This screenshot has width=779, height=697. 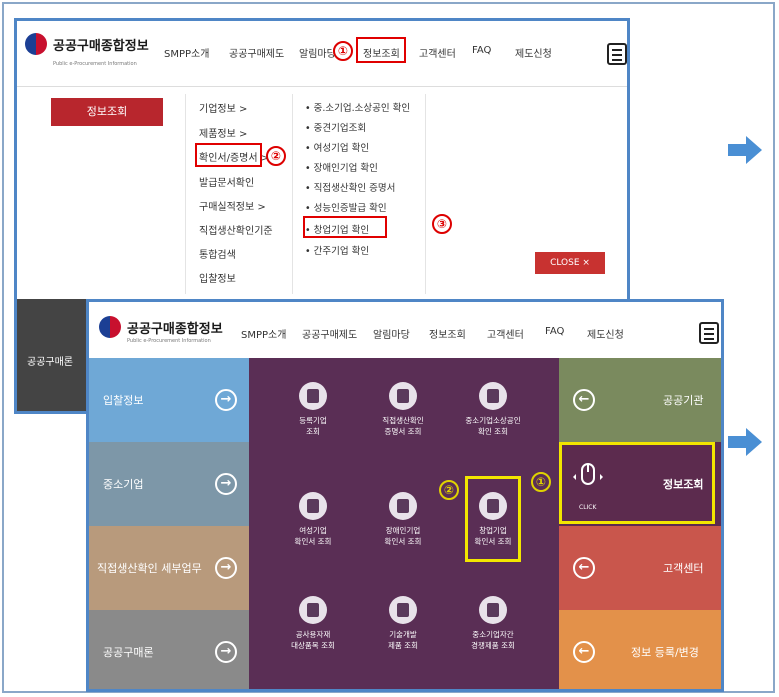 I want to click on tile-tech-product: 기술개발 제품 조회, so click(x=403, y=623).